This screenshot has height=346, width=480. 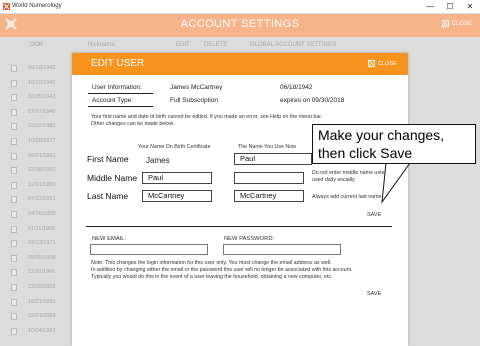 I want to click on last-name-label: Last Name, so click(x=108, y=196).